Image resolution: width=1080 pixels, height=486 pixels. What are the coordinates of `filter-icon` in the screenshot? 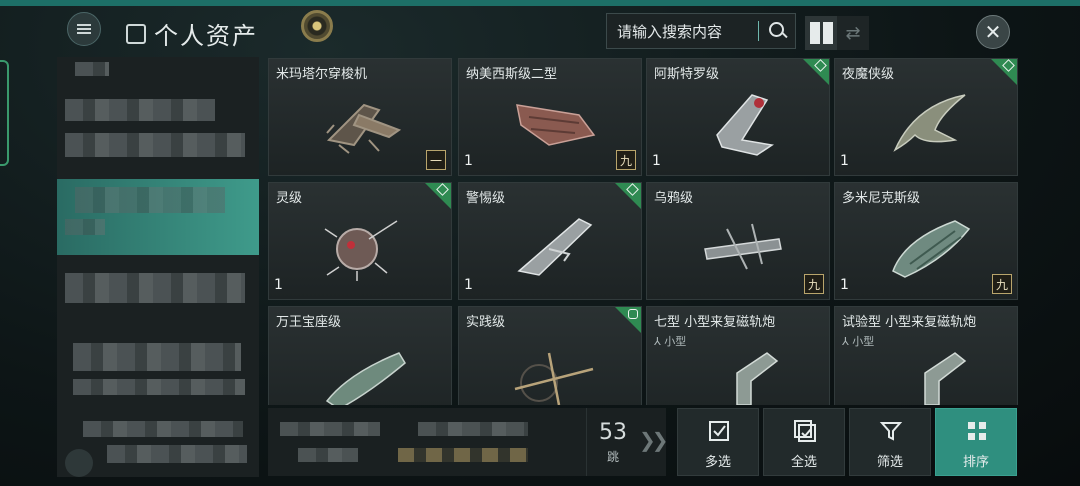 It's located at (891, 431).